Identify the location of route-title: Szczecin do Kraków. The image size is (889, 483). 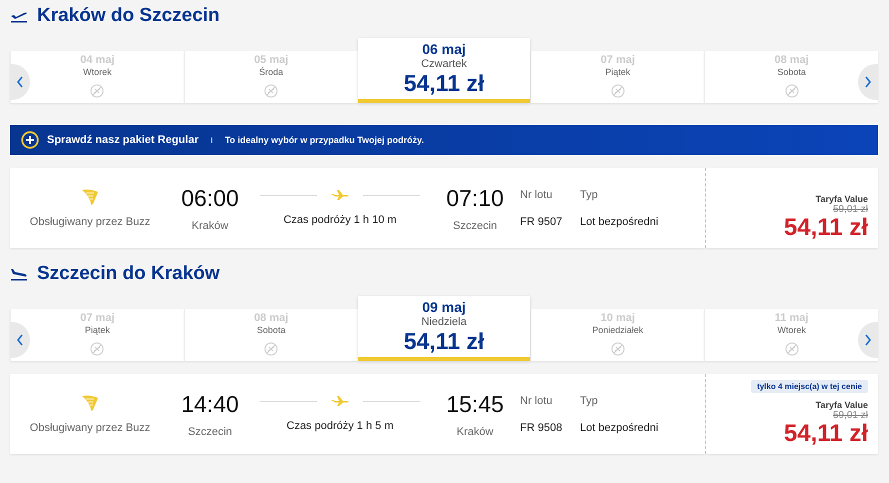
(128, 274).